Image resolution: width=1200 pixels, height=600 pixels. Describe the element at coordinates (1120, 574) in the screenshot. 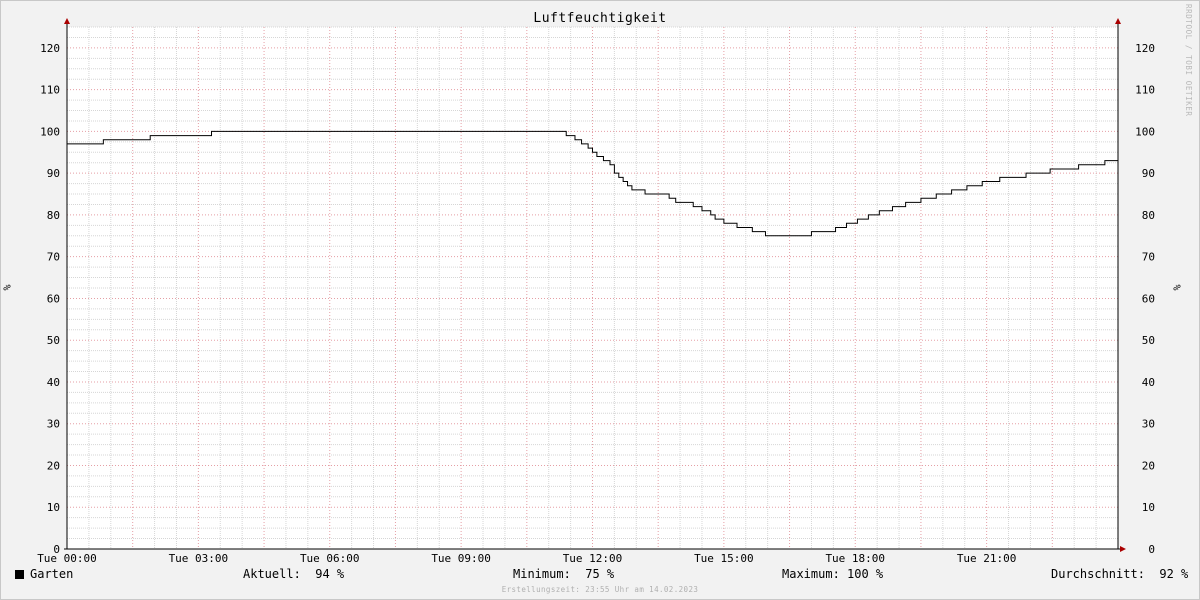

I see `stat-durchschnitt: Durchschnitt: 92 %` at that location.